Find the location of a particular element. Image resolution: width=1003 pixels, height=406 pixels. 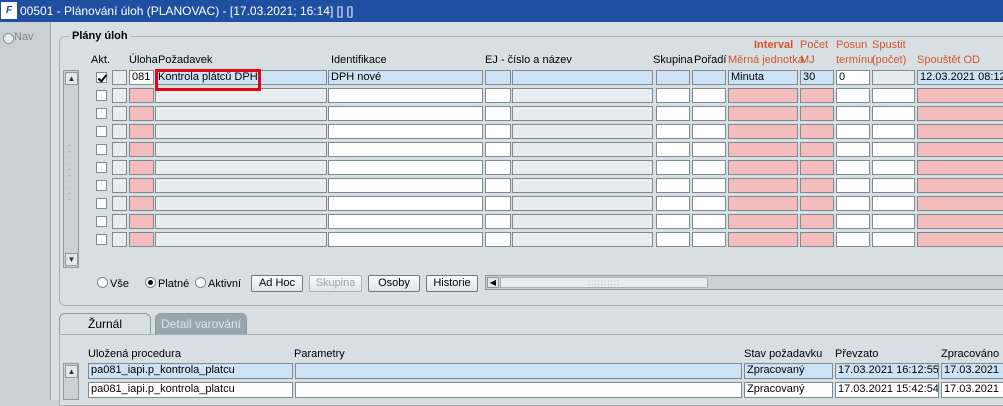

nav-radio-icon is located at coordinates (8, 38).